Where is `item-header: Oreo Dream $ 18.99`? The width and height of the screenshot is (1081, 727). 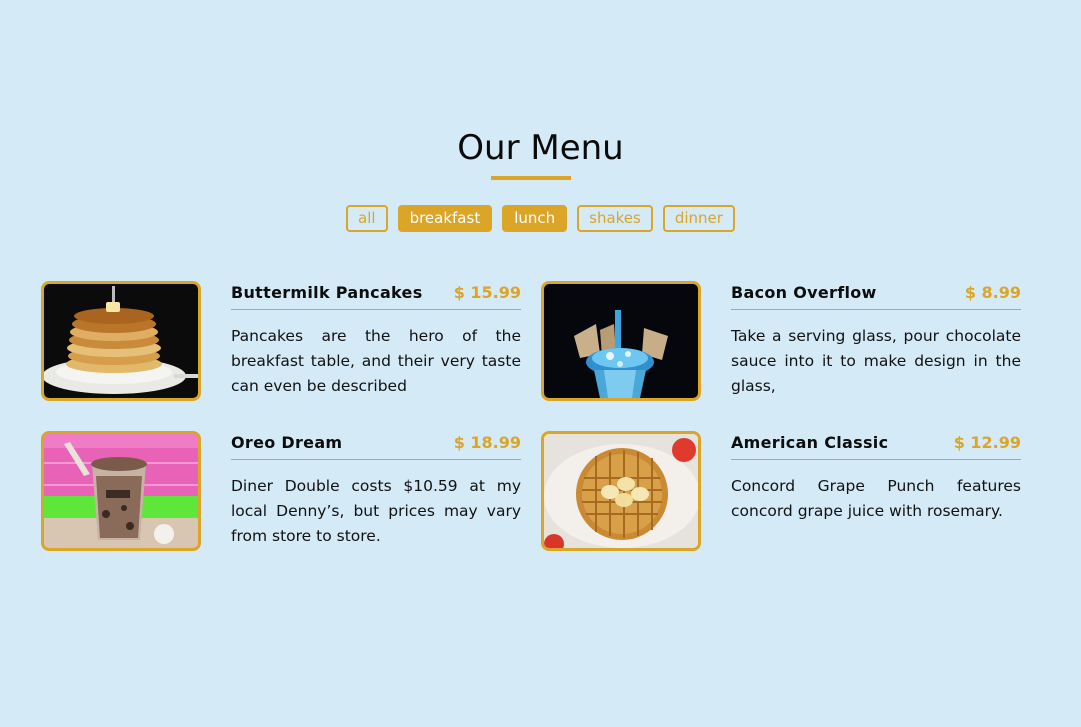 item-header: Oreo Dream $ 18.99 is located at coordinates (376, 446).